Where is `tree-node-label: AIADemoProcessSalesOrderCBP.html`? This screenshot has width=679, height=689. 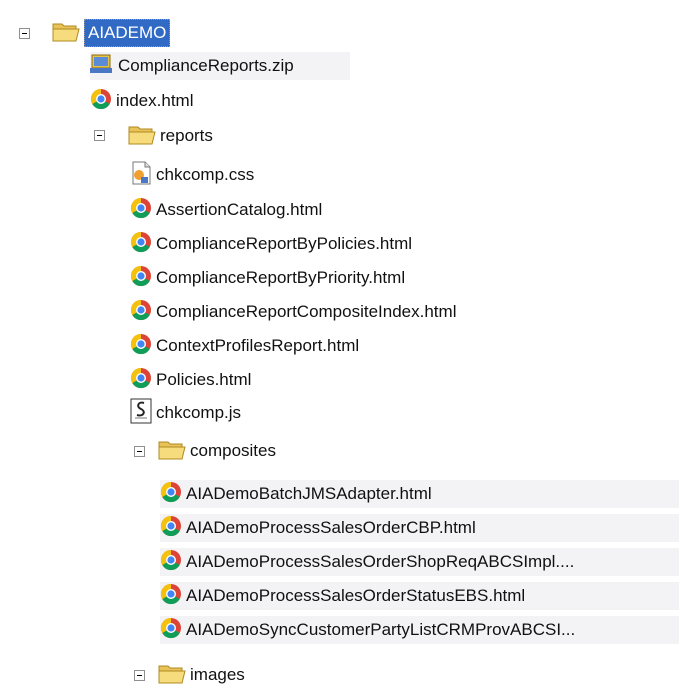
tree-node-label: AIADemoProcessSalesOrderCBP.html is located at coordinates (331, 527).